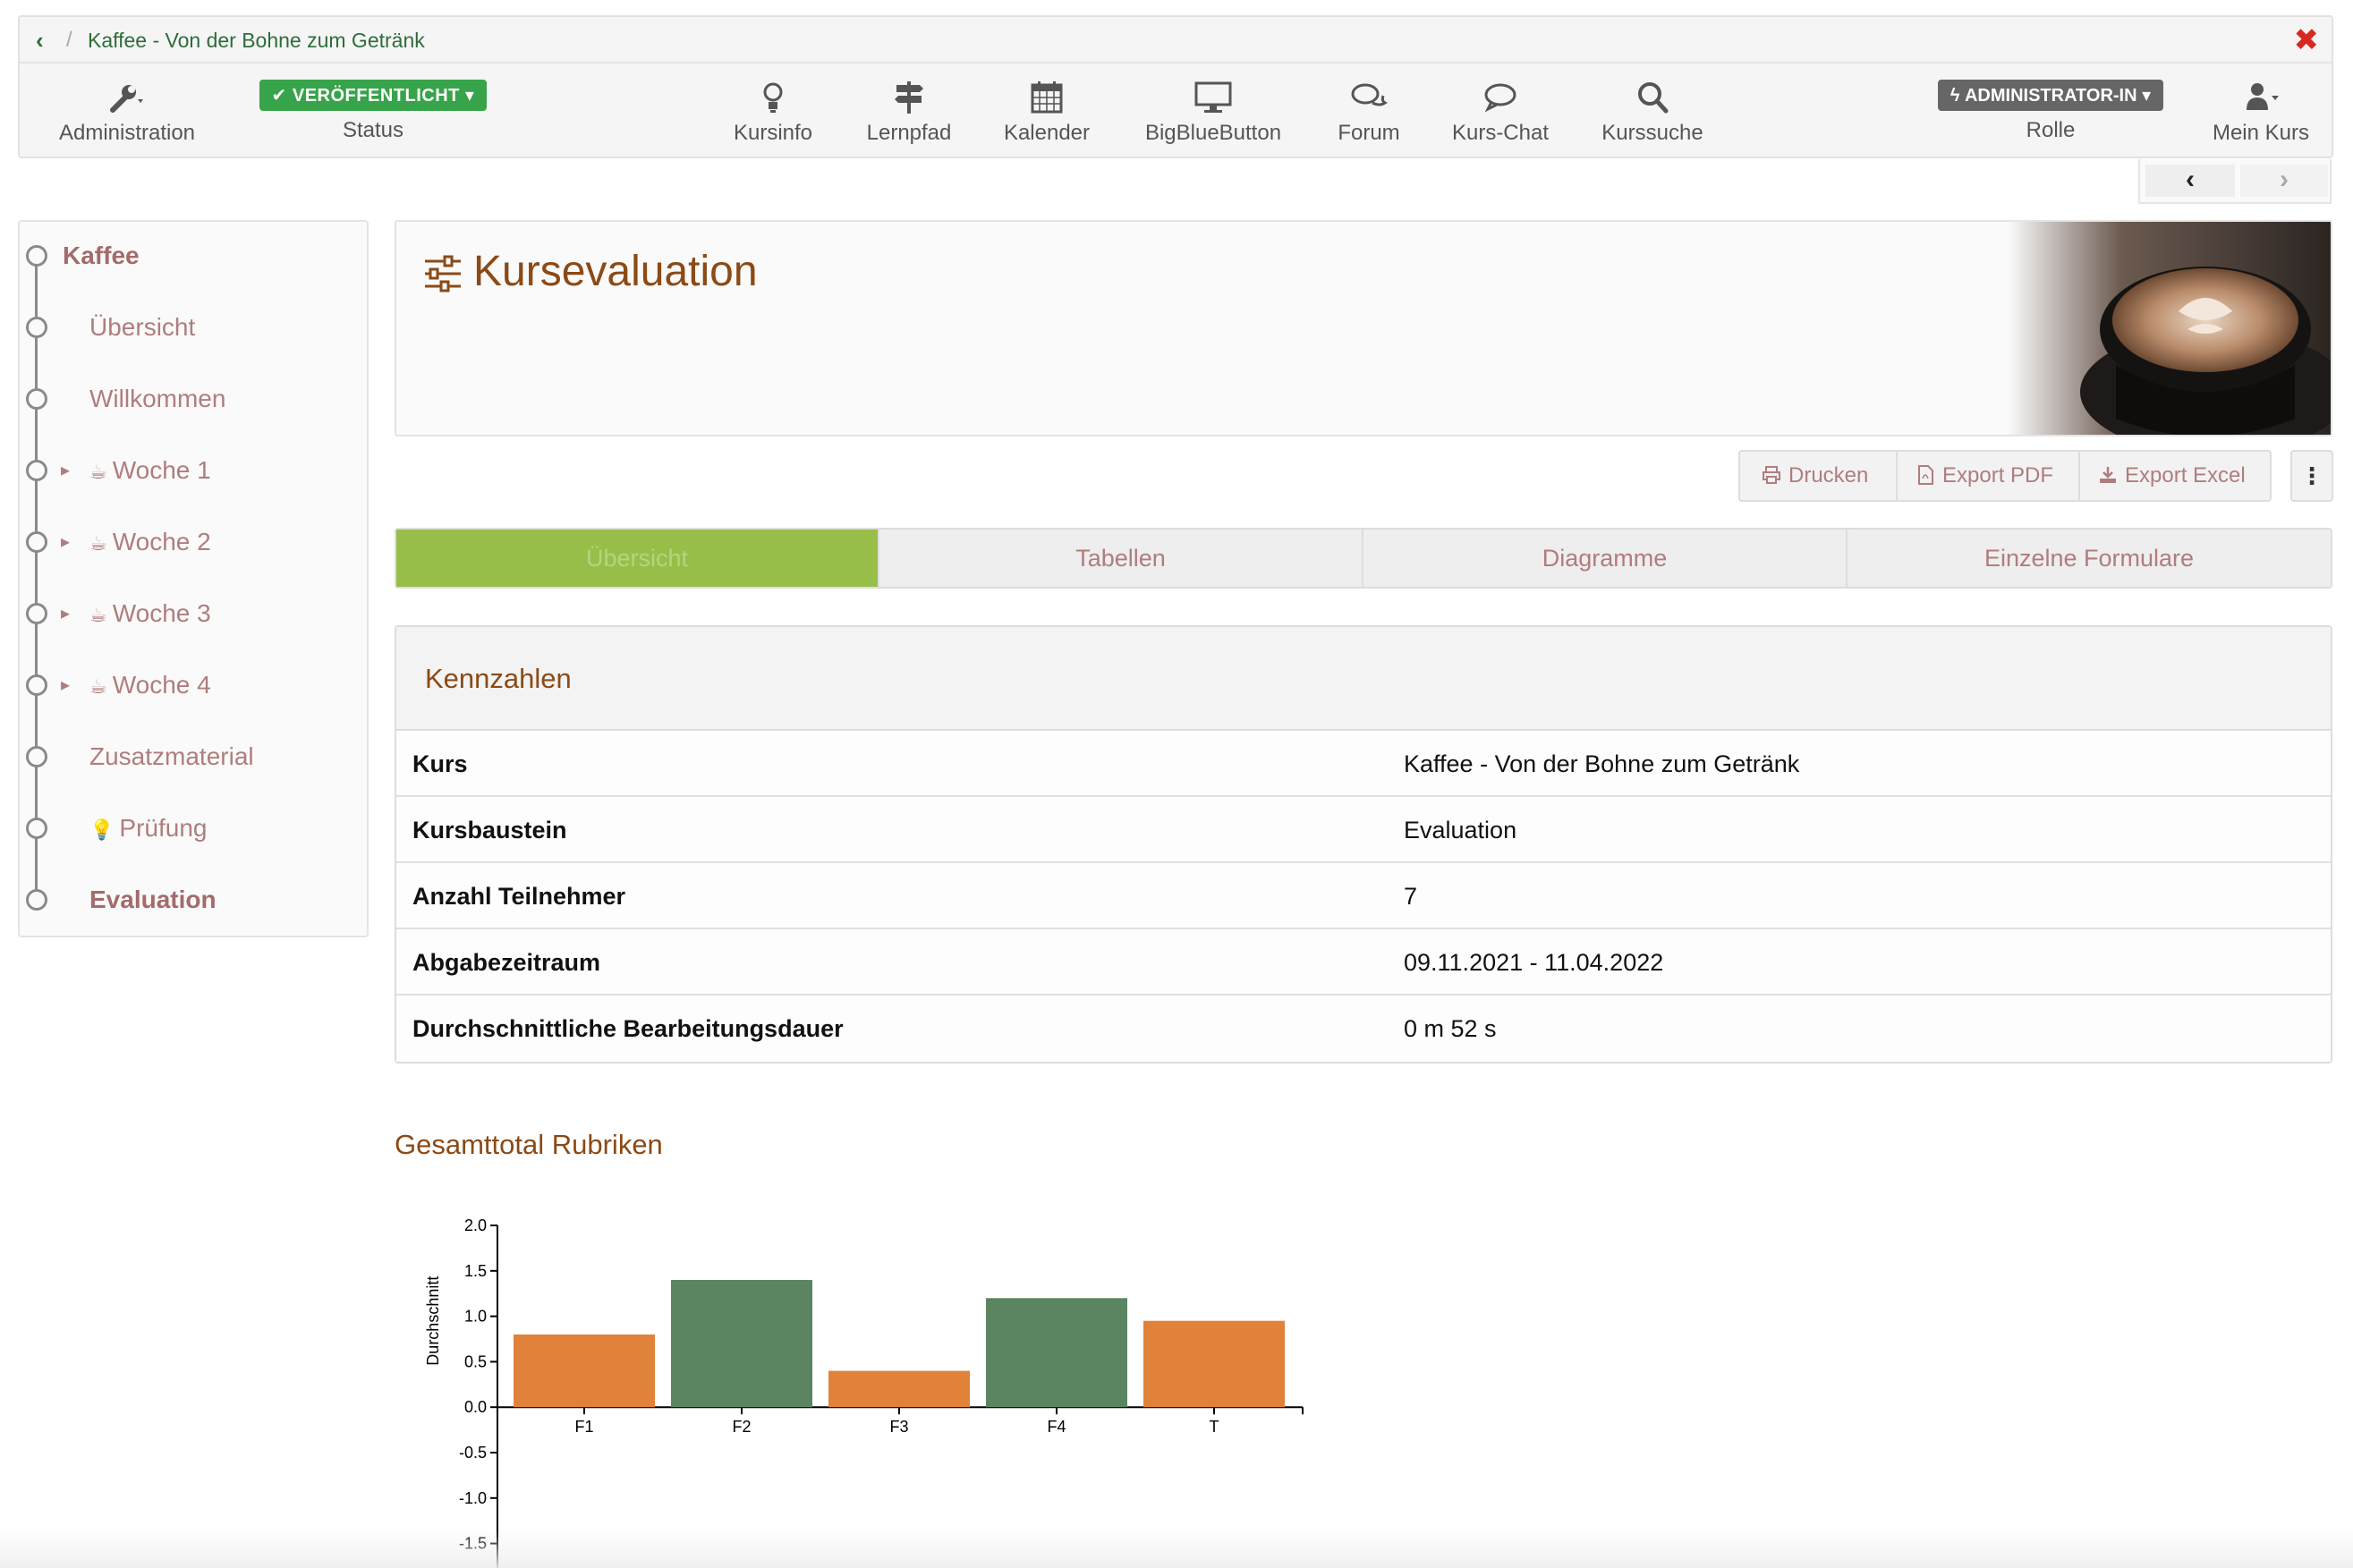 This screenshot has height=1568, width=2353. I want to click on row-key: Abgabezeitraum, so click(506, 963).